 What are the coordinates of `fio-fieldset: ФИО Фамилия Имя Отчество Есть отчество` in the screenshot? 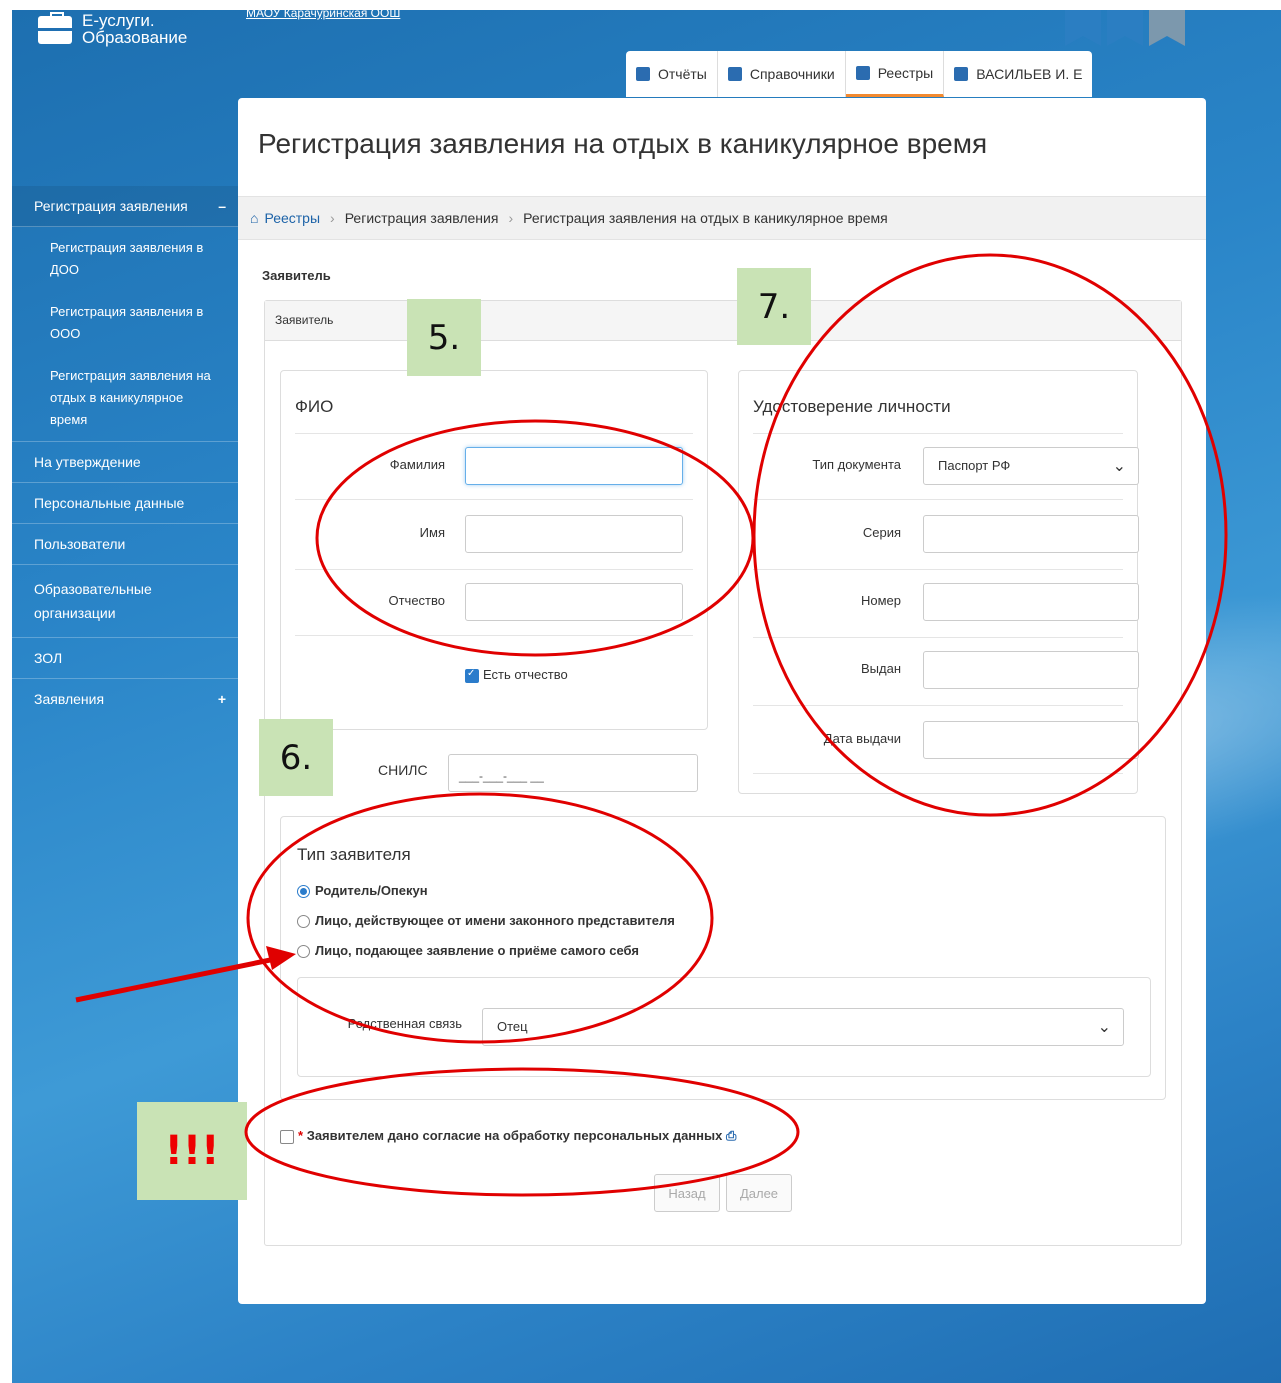 It's located at (494, 550).